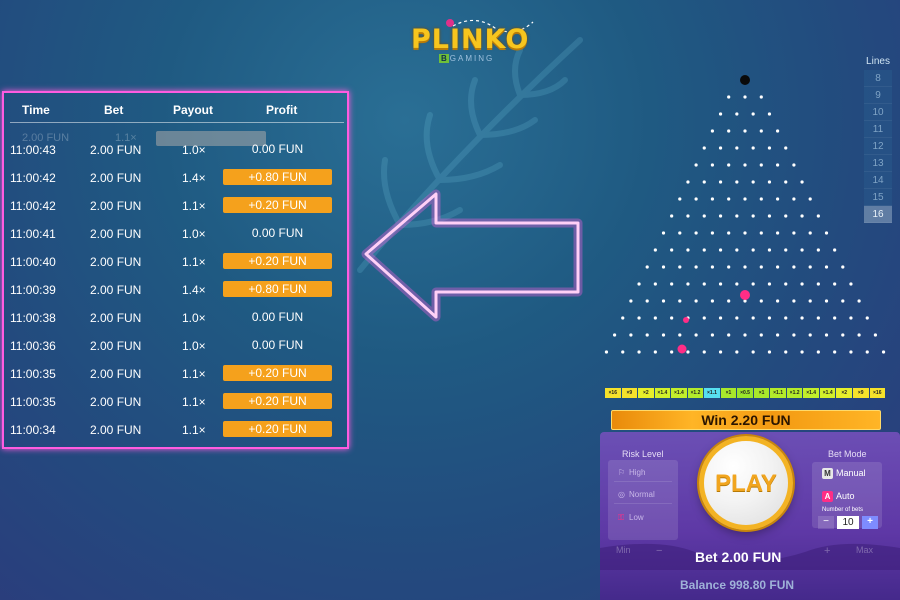 This screenshot has height=600, width=900. Describe the element at coordinates (177, 402) in the screenshot. I see `history-row: 11:00:35 2.00 FUN 1.1× +0.20 FUN` at that location.